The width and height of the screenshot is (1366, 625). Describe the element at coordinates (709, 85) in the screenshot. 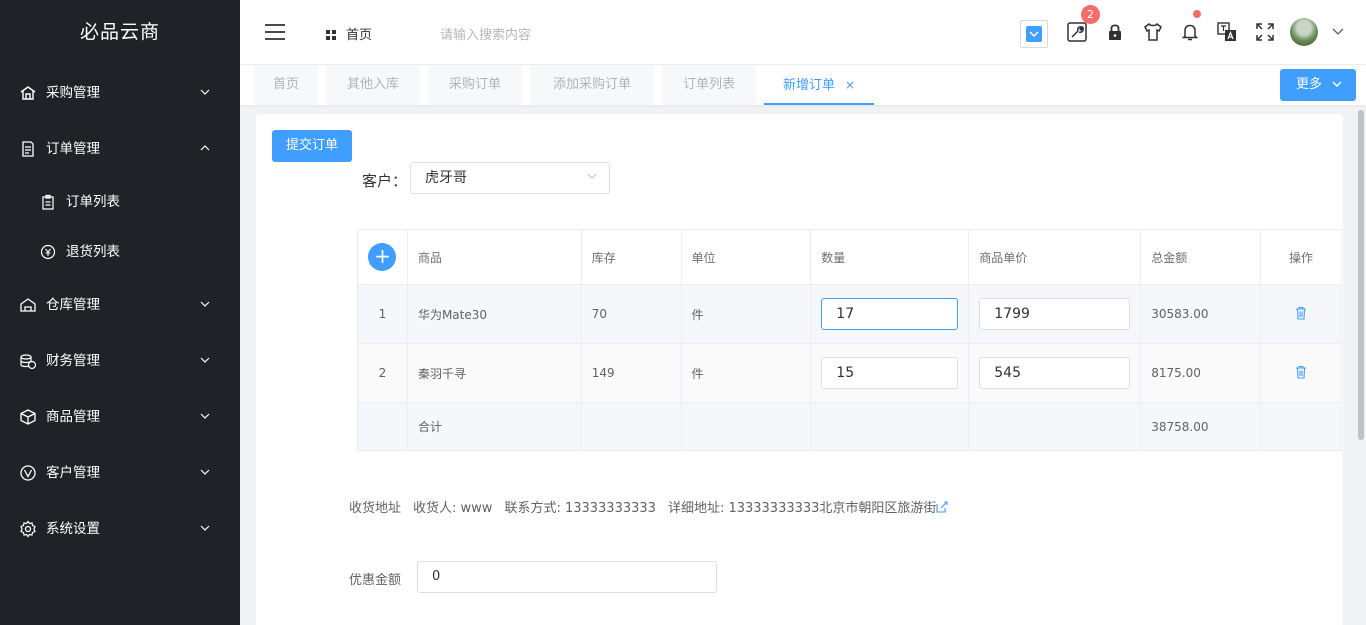

I see `tab-order-list: 订单列表` at that location.